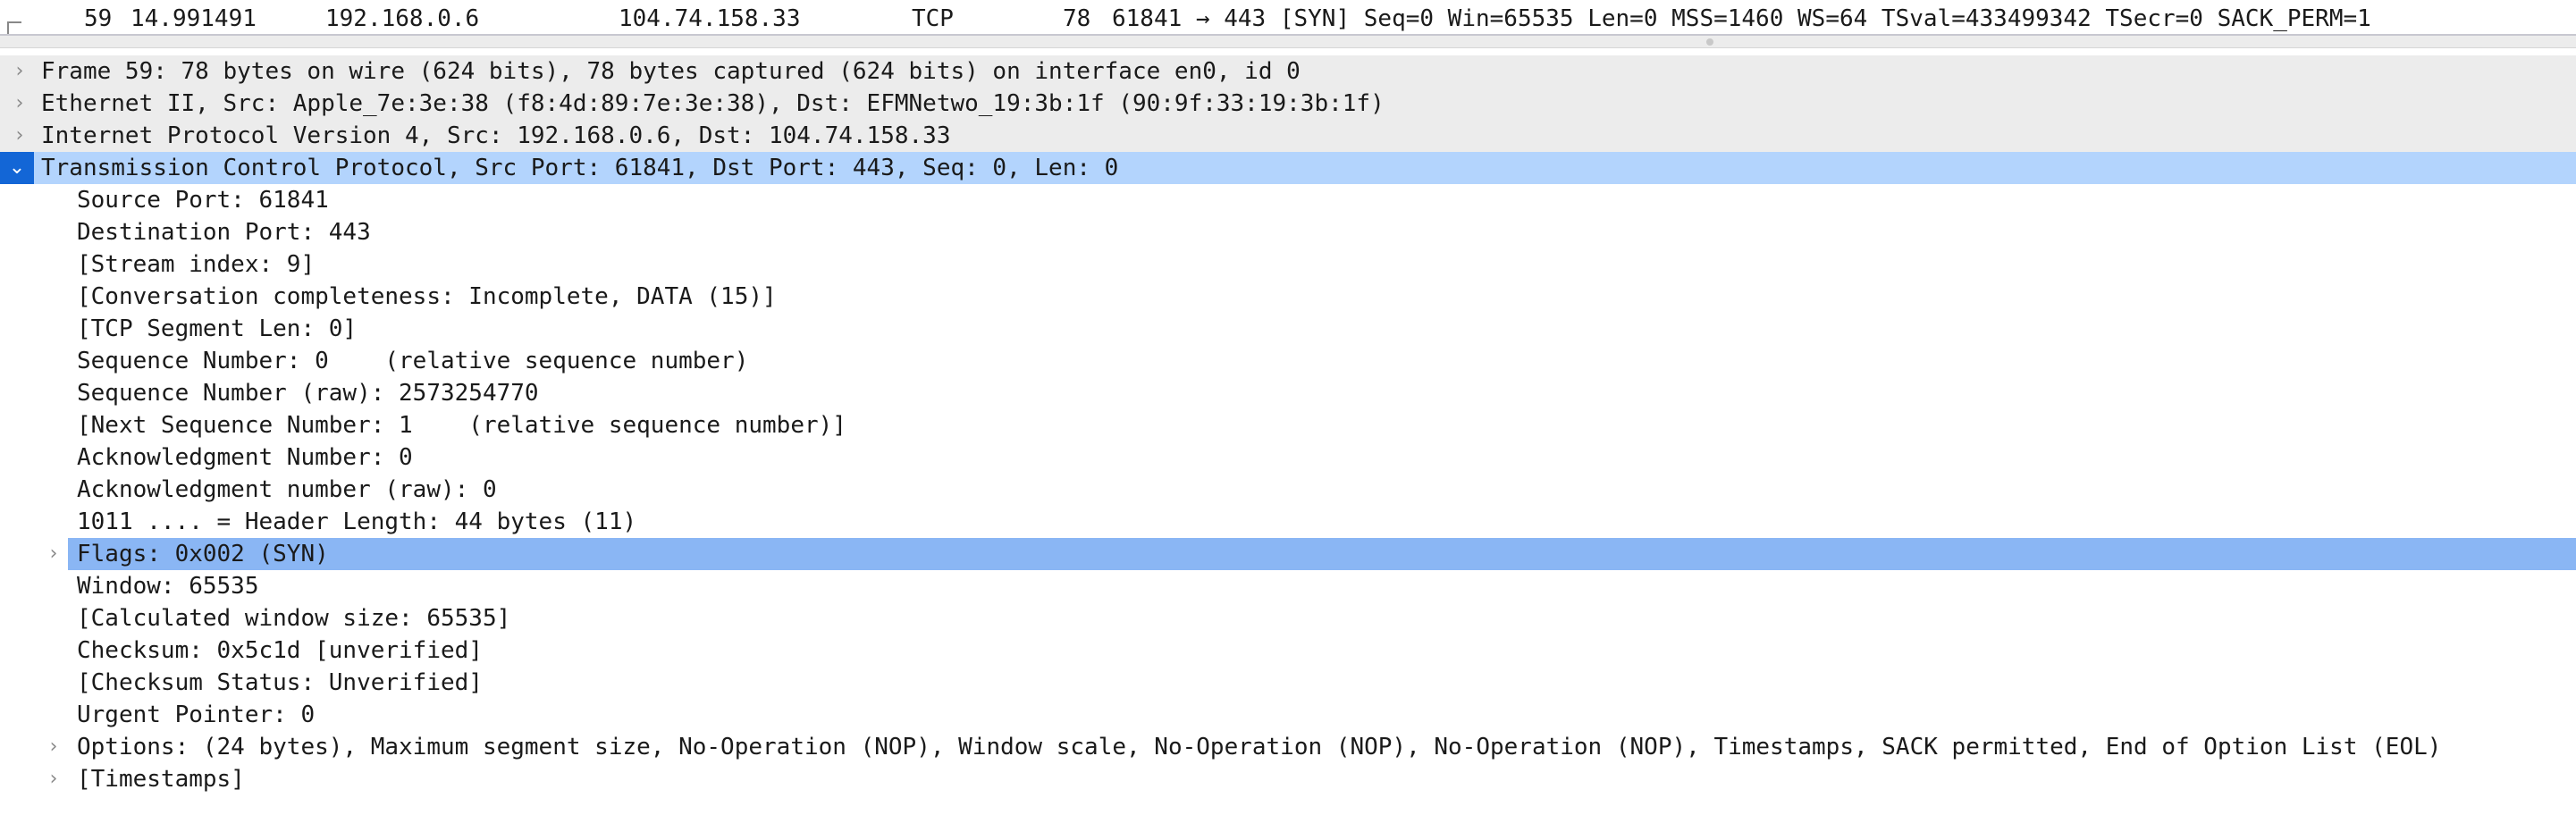  I want to click on packet-protocol: TCP, so click(933, 18).